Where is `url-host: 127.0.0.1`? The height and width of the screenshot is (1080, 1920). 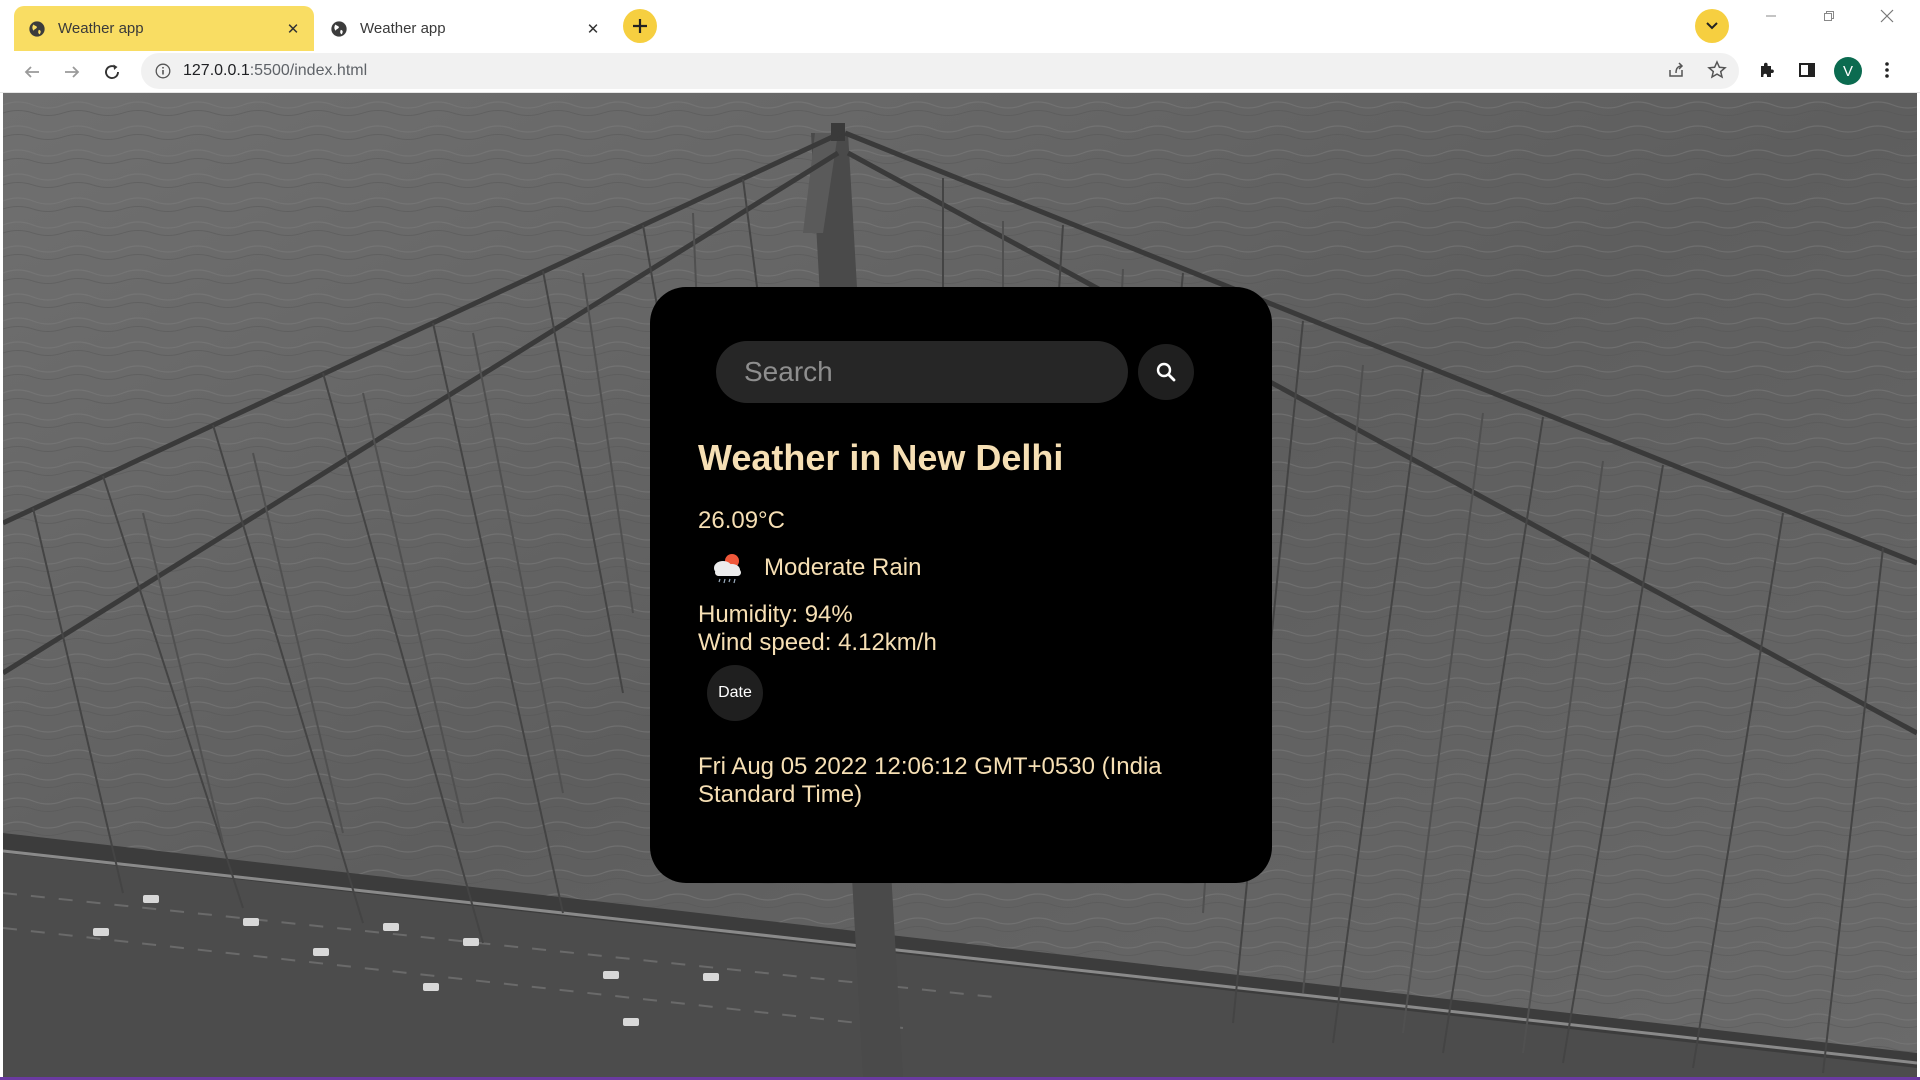
url-host: 127.0.0.1 is located at coordinates (216, 70).